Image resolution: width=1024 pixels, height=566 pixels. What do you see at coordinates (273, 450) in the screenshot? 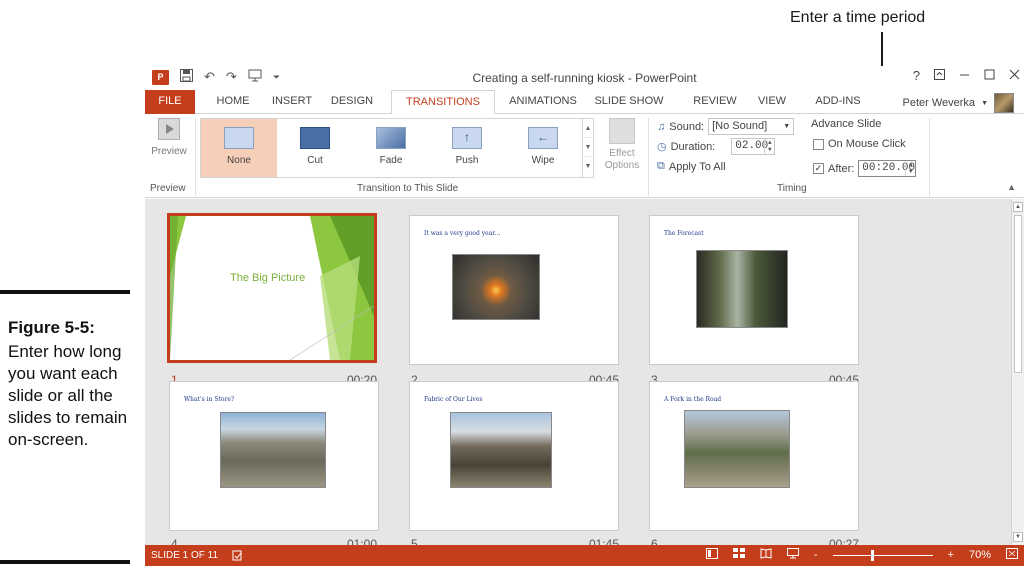
I see `mountain-valley-photo` at bounding box center [273, 450].